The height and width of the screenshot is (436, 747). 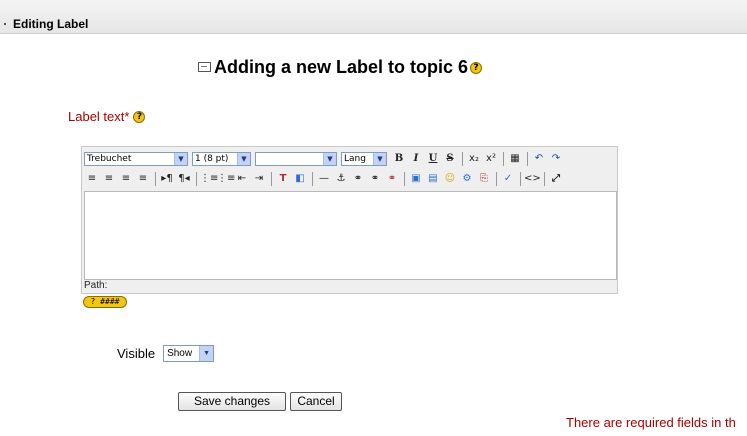 What do you see at coordinates (467, 179) in the screenshot?
I see `special-char-icon: ⚙` at bounding box center [467, 179].